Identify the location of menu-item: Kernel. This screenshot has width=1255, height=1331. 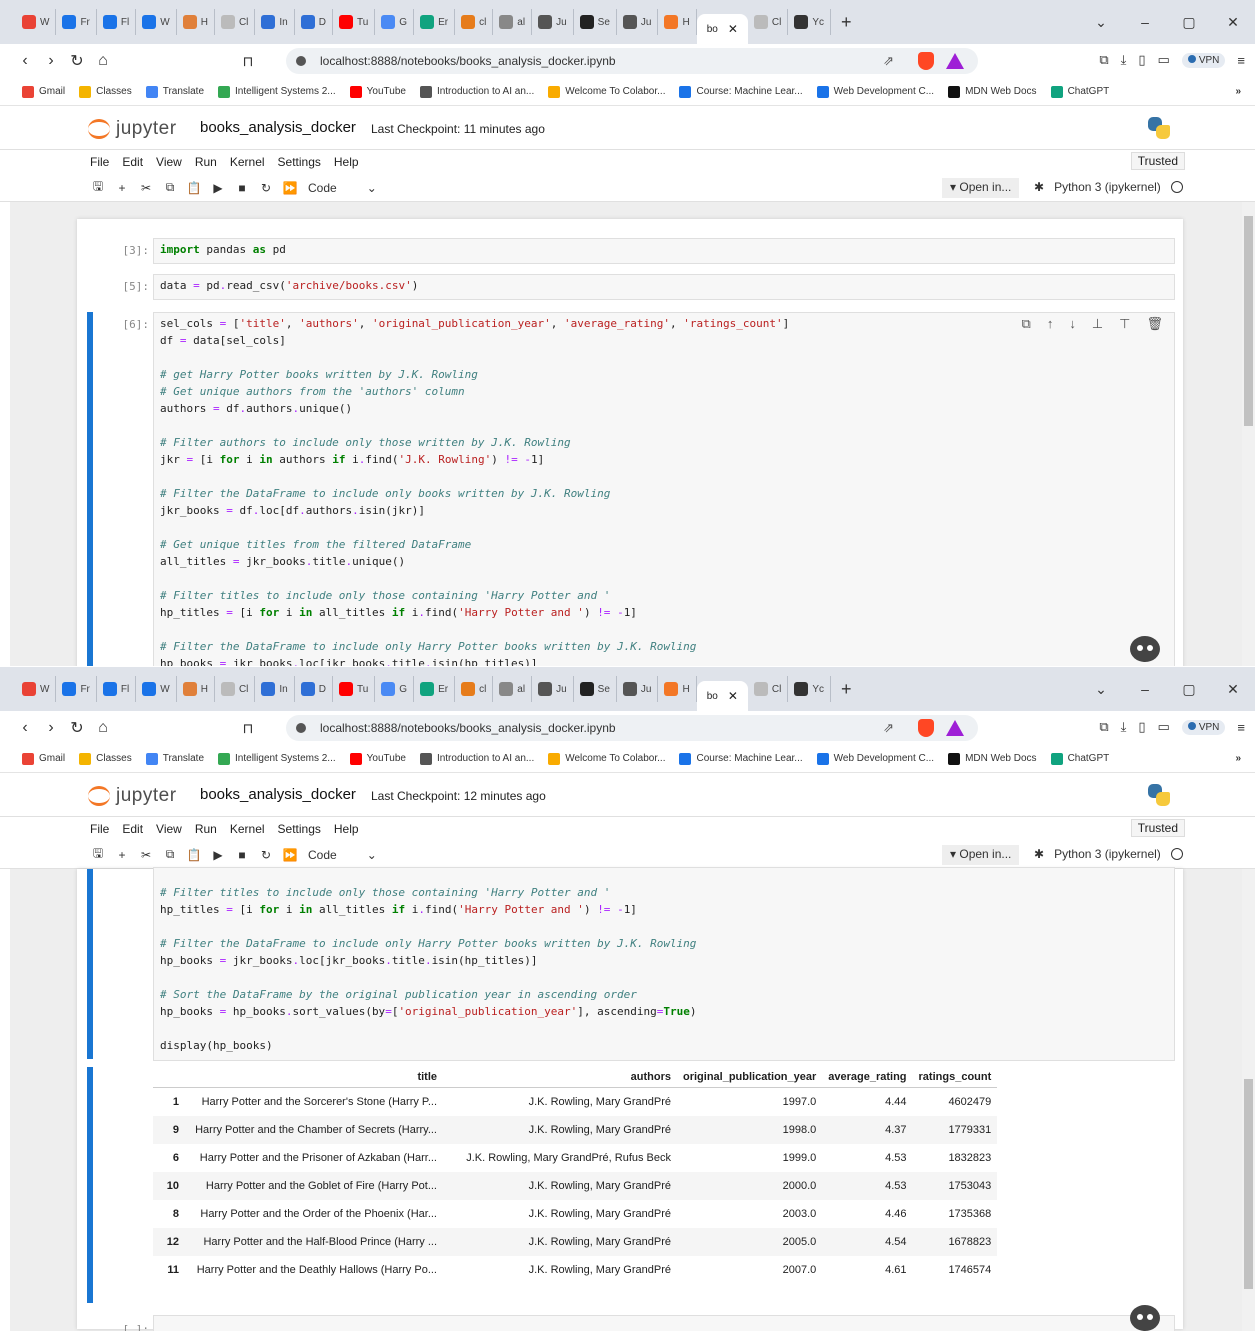
(247, 162).